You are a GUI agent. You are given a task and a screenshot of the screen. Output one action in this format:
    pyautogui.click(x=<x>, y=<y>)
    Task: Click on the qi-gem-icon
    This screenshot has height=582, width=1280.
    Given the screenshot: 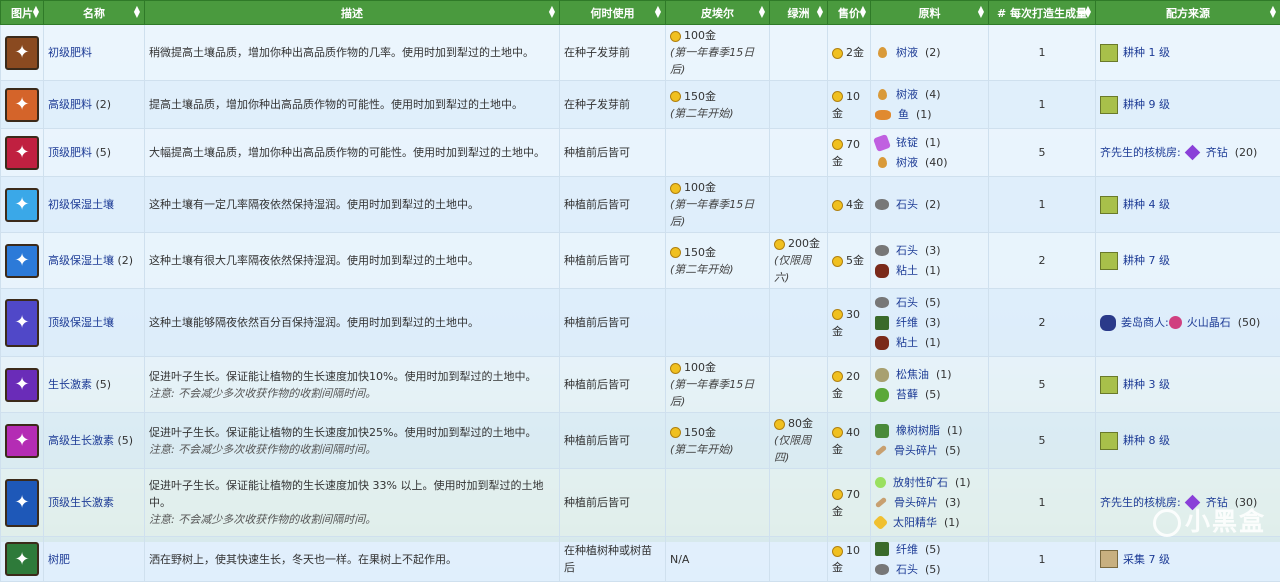 What is the action you would take?
    pyautogui.click(x=1192, y=153)
    